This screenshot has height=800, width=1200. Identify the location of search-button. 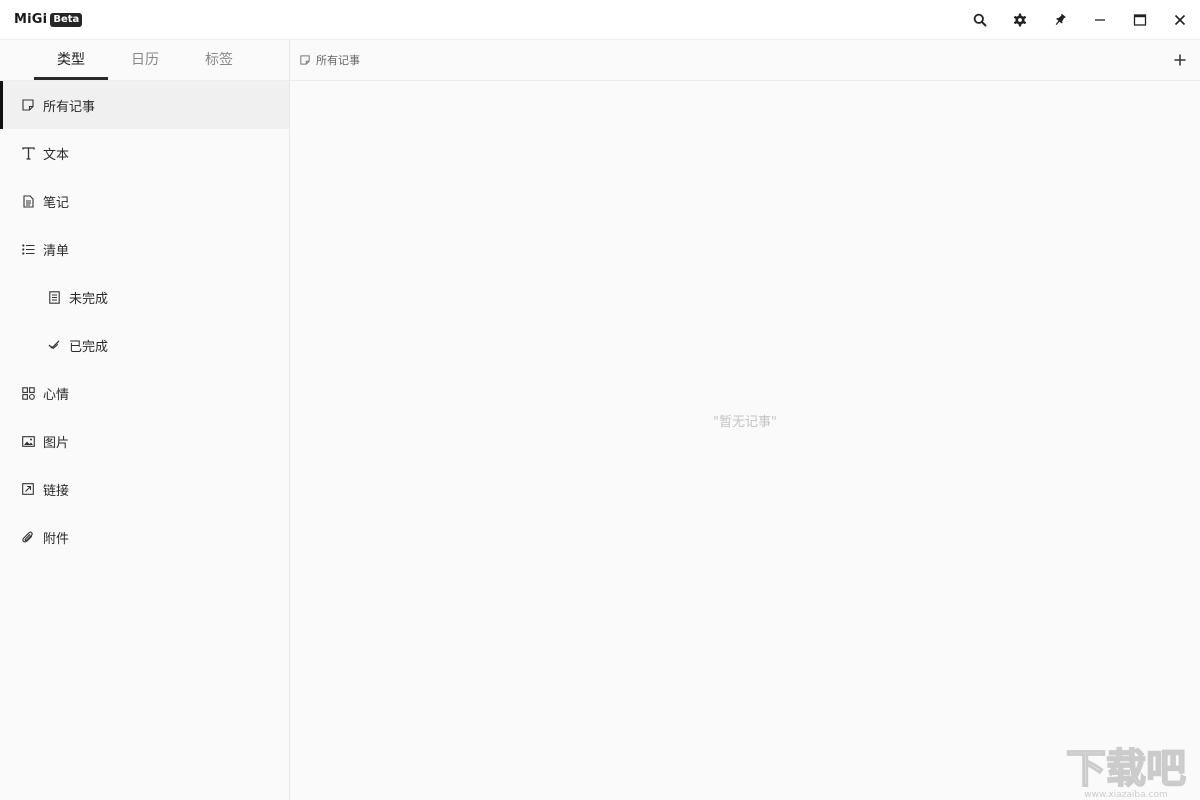
(980, 19).